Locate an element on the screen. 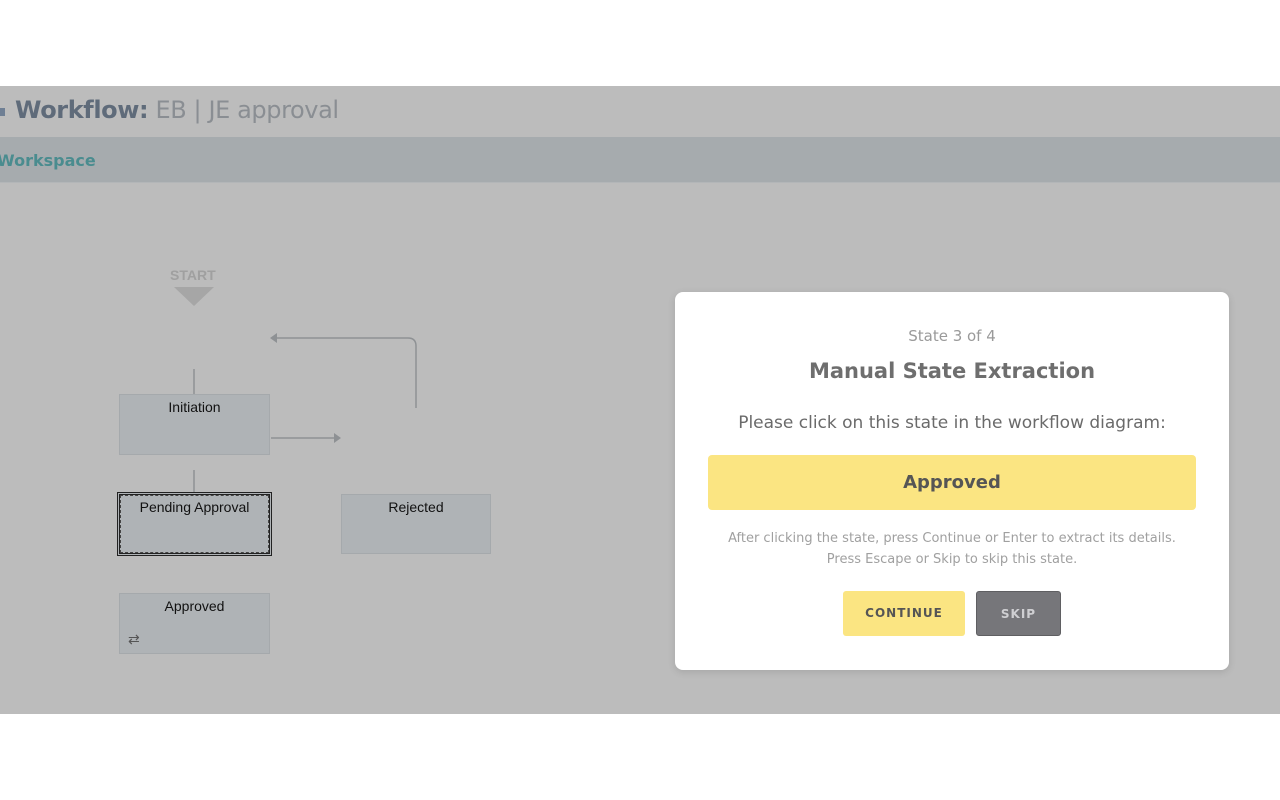 The height and width of the screenshot is (800, 1280). dialog-title: Manual State Extraction is located at coordinates (952, 371).